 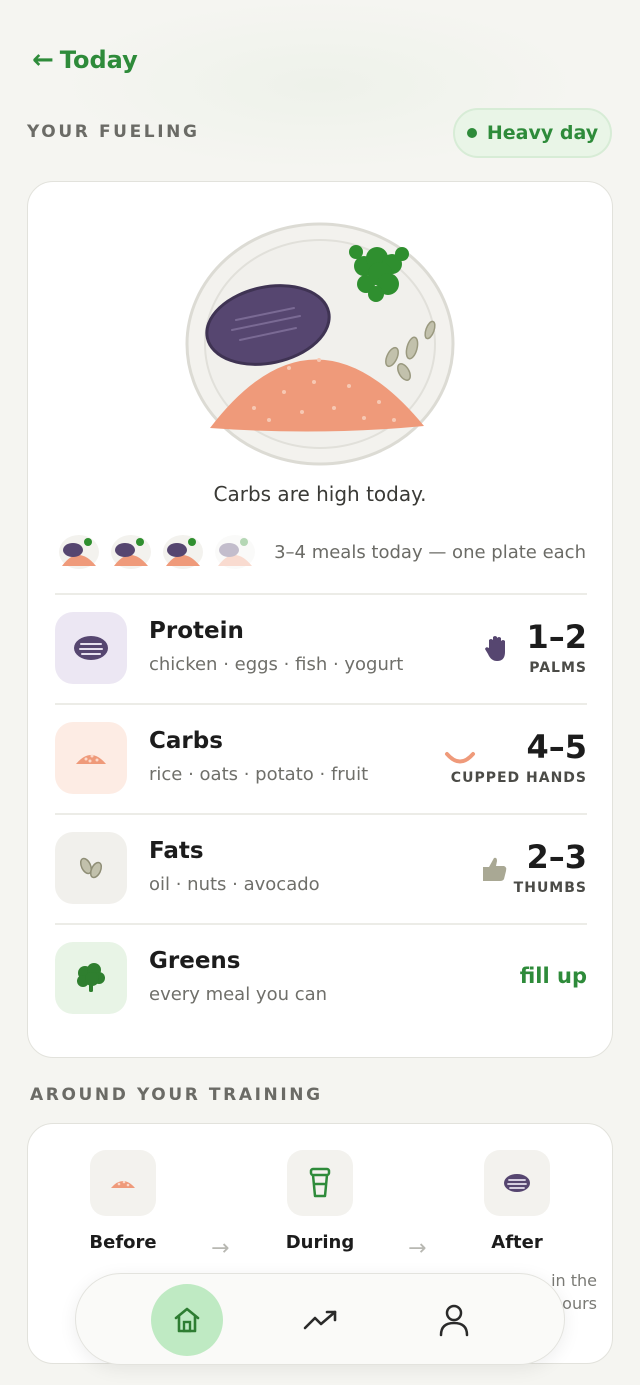 I want to click on bottom-nav, so click(x=320, y=1319).